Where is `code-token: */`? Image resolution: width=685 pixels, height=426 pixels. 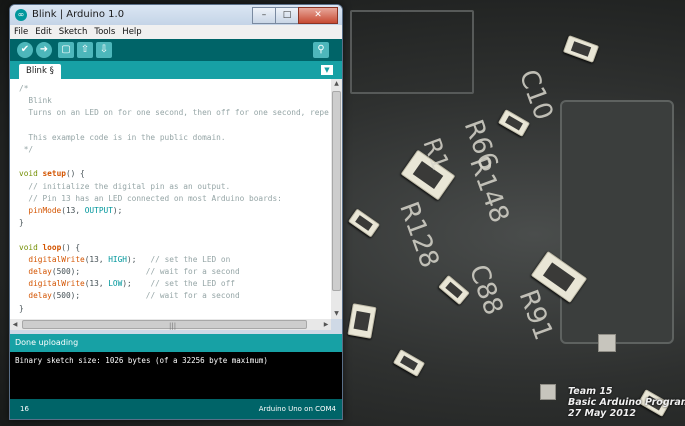
code-token: */ is located at coordinates (26, 150).